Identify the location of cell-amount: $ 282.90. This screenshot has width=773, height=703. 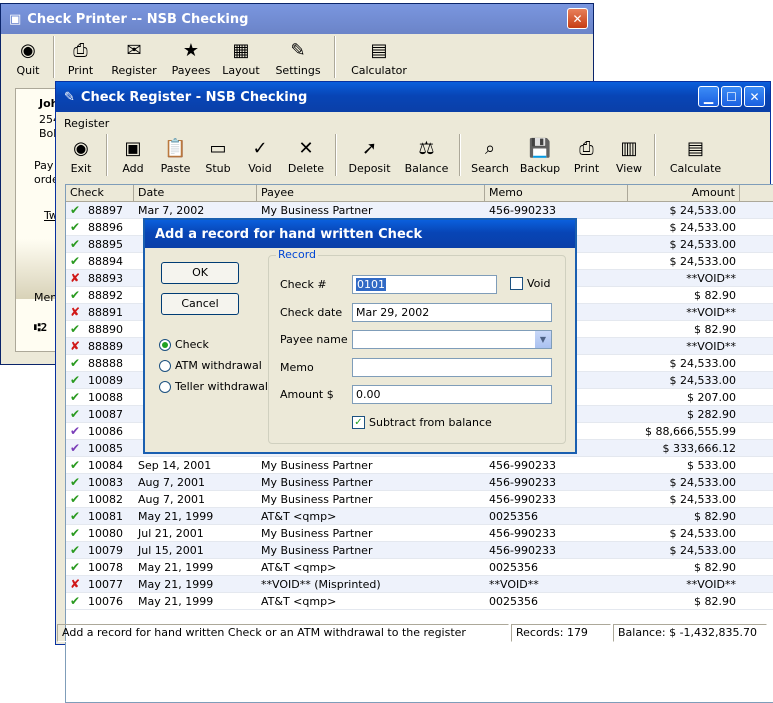
(711, 414).